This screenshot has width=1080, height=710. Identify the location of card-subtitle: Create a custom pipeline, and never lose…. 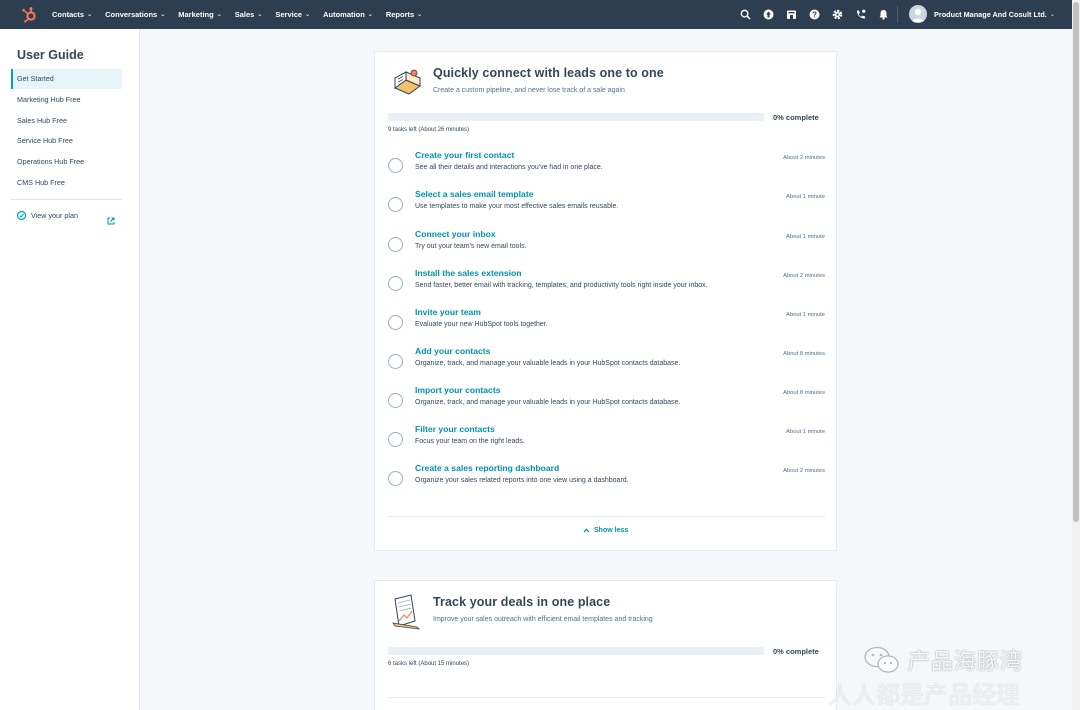
(529, 90).